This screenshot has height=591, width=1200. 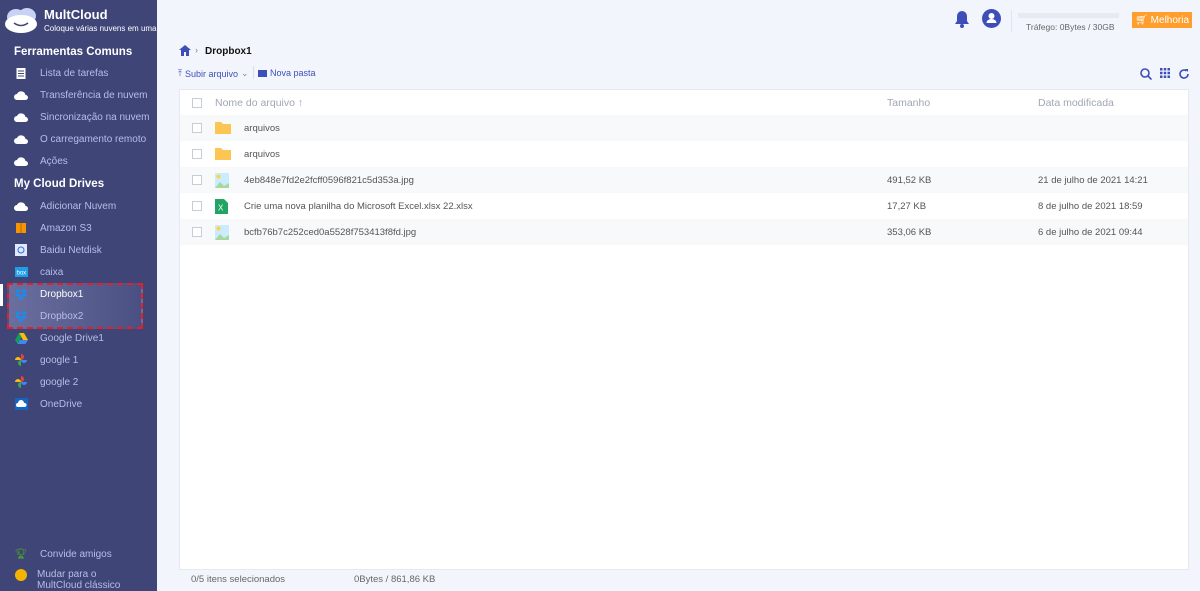 I want to click on sidebar-item-label: Lista de tarefas, so click(x=74, y=73).